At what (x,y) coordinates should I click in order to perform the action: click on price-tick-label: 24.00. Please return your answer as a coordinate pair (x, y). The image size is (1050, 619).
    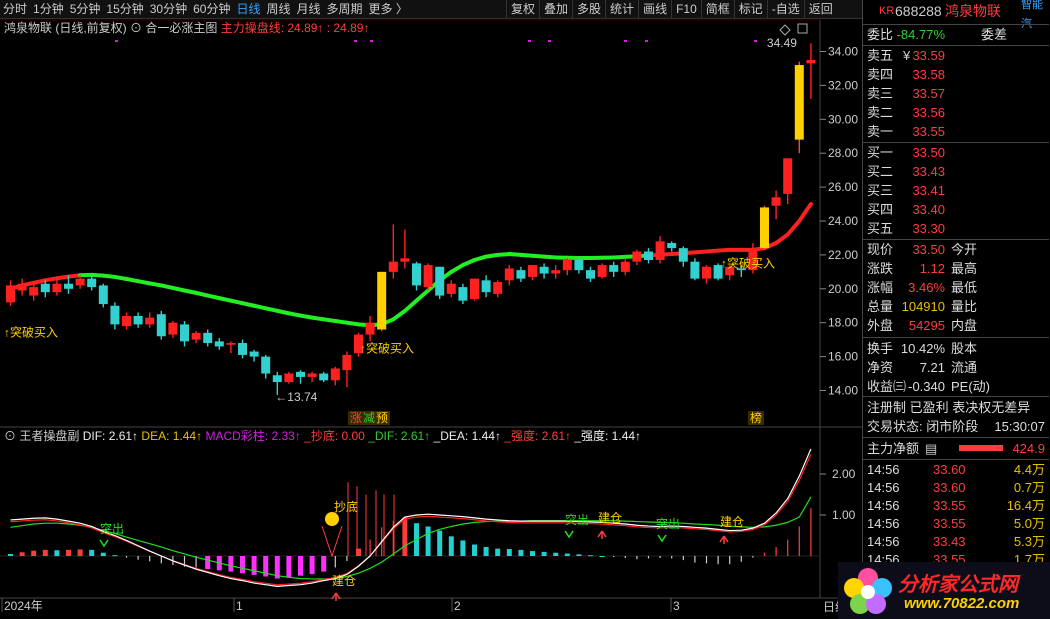
    Looking at the image, I should click on (843, 221).